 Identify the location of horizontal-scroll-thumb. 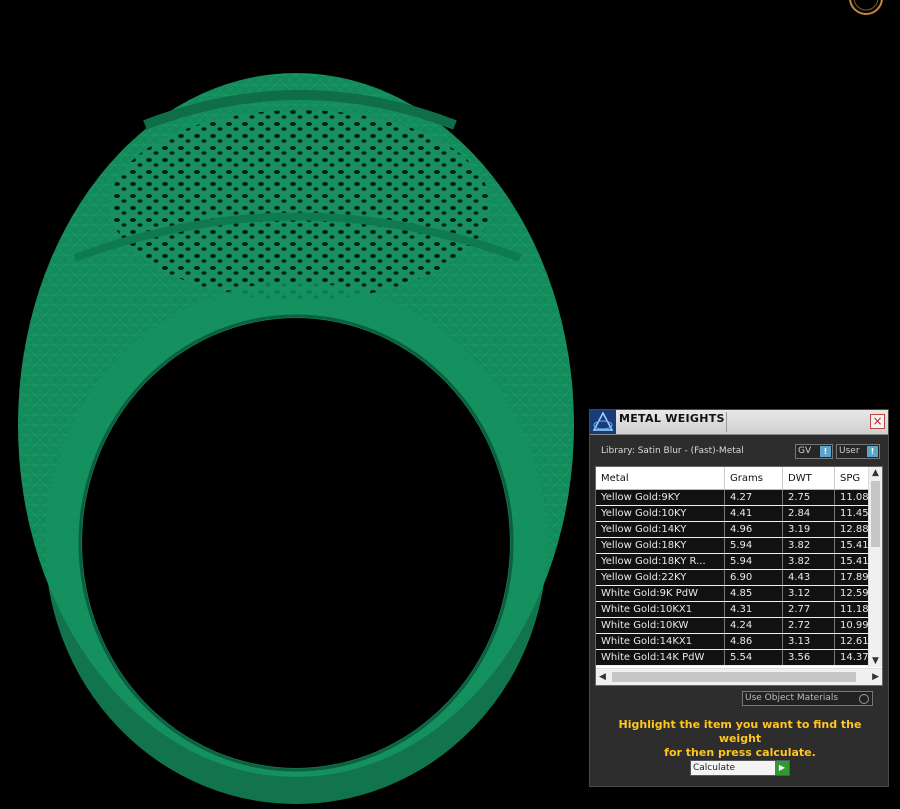
(734, 677).